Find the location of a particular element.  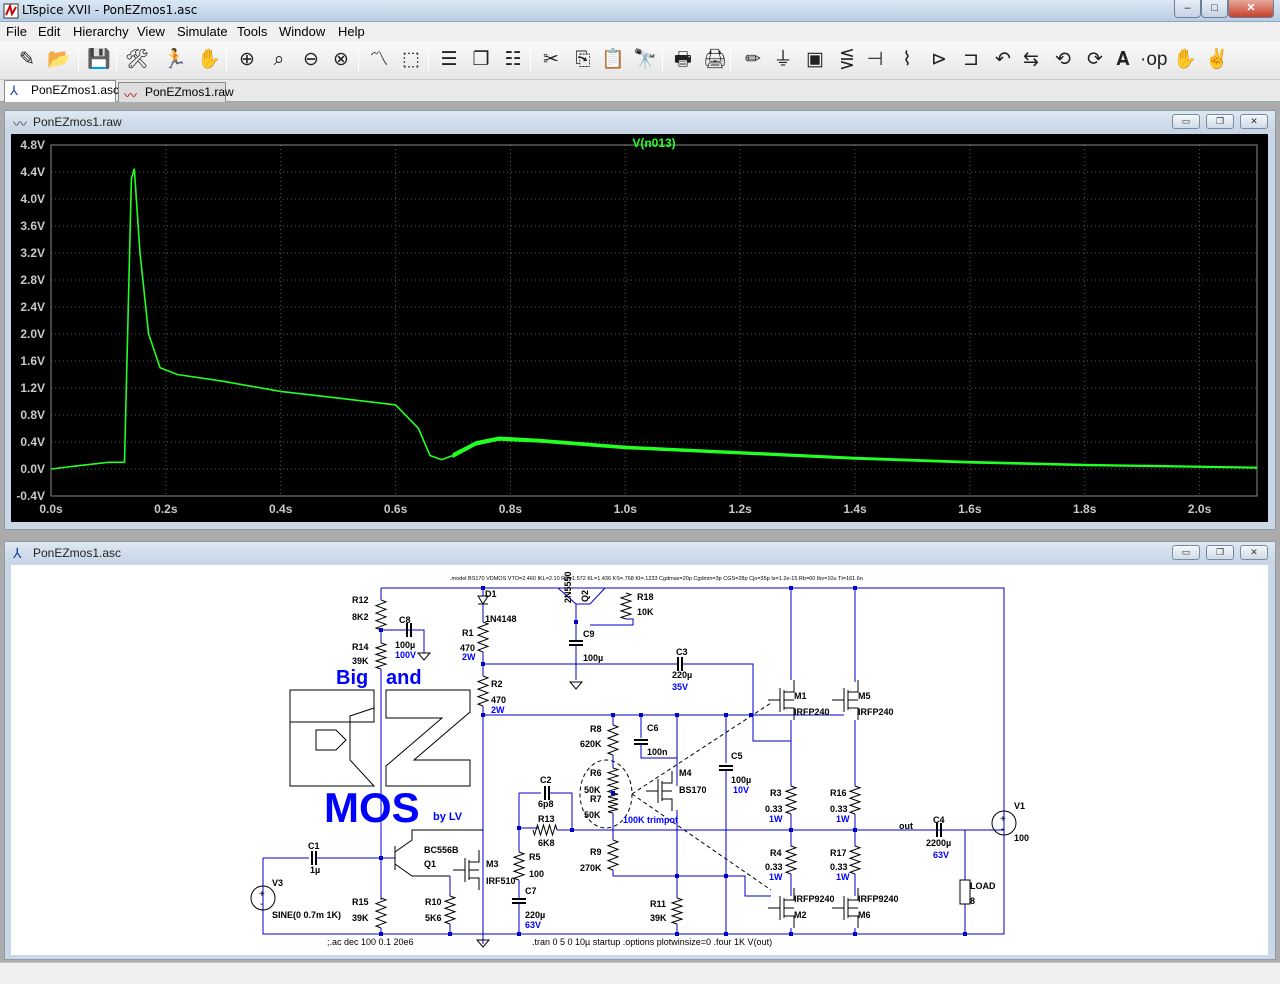

redo-icon: ⟳ is located at coordinates (1095, 60).